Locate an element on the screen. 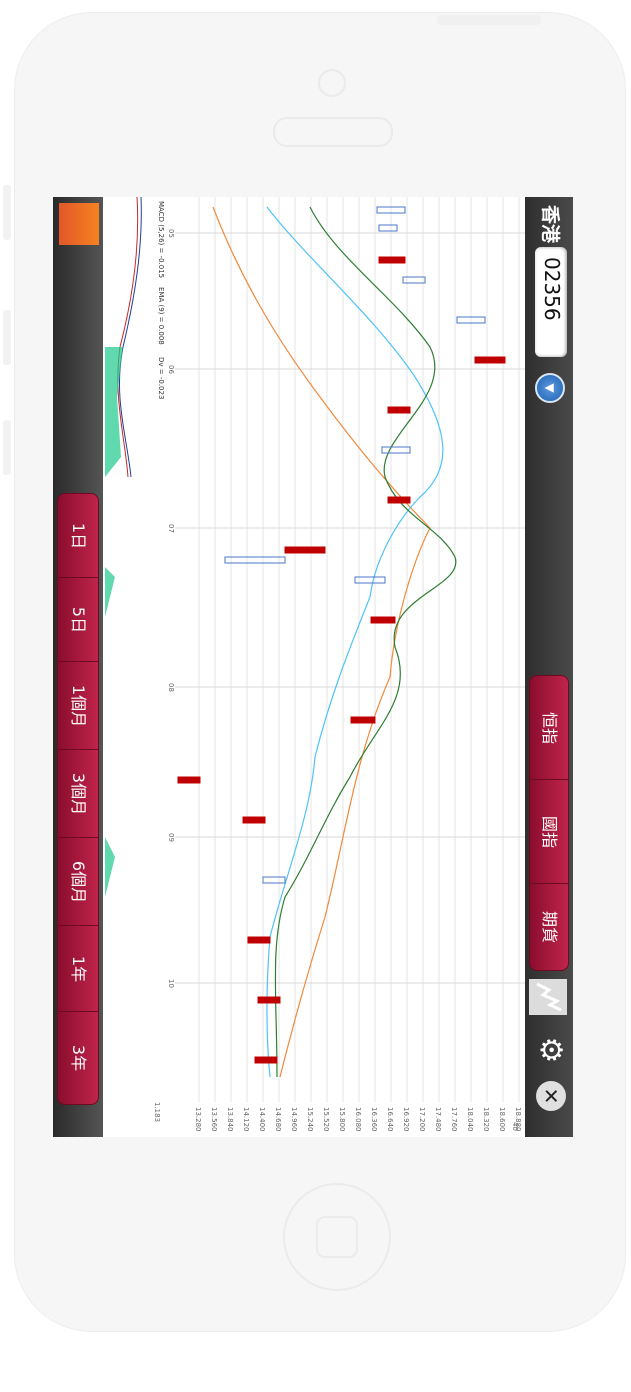 This screenshot has height=1392, width=631. range-3m-label: 3個月 is located at coordinates (78, 794).